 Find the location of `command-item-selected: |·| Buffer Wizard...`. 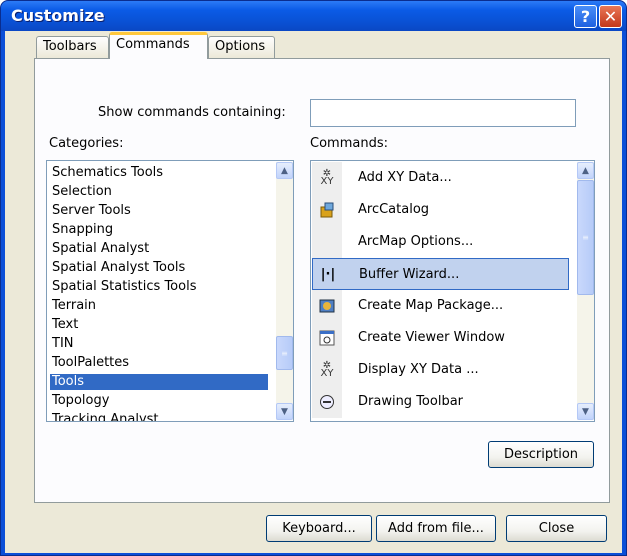

command-item-selected: |·| Buffer Wizard... is located at coordinates (440, 274).